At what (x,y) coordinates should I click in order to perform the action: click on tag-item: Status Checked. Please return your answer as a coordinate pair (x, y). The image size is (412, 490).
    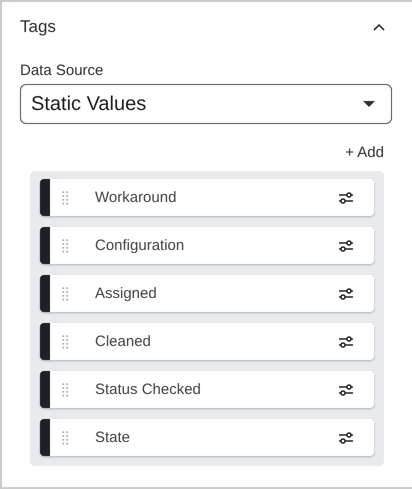
    Looking at the image, I should click on (207, 389).